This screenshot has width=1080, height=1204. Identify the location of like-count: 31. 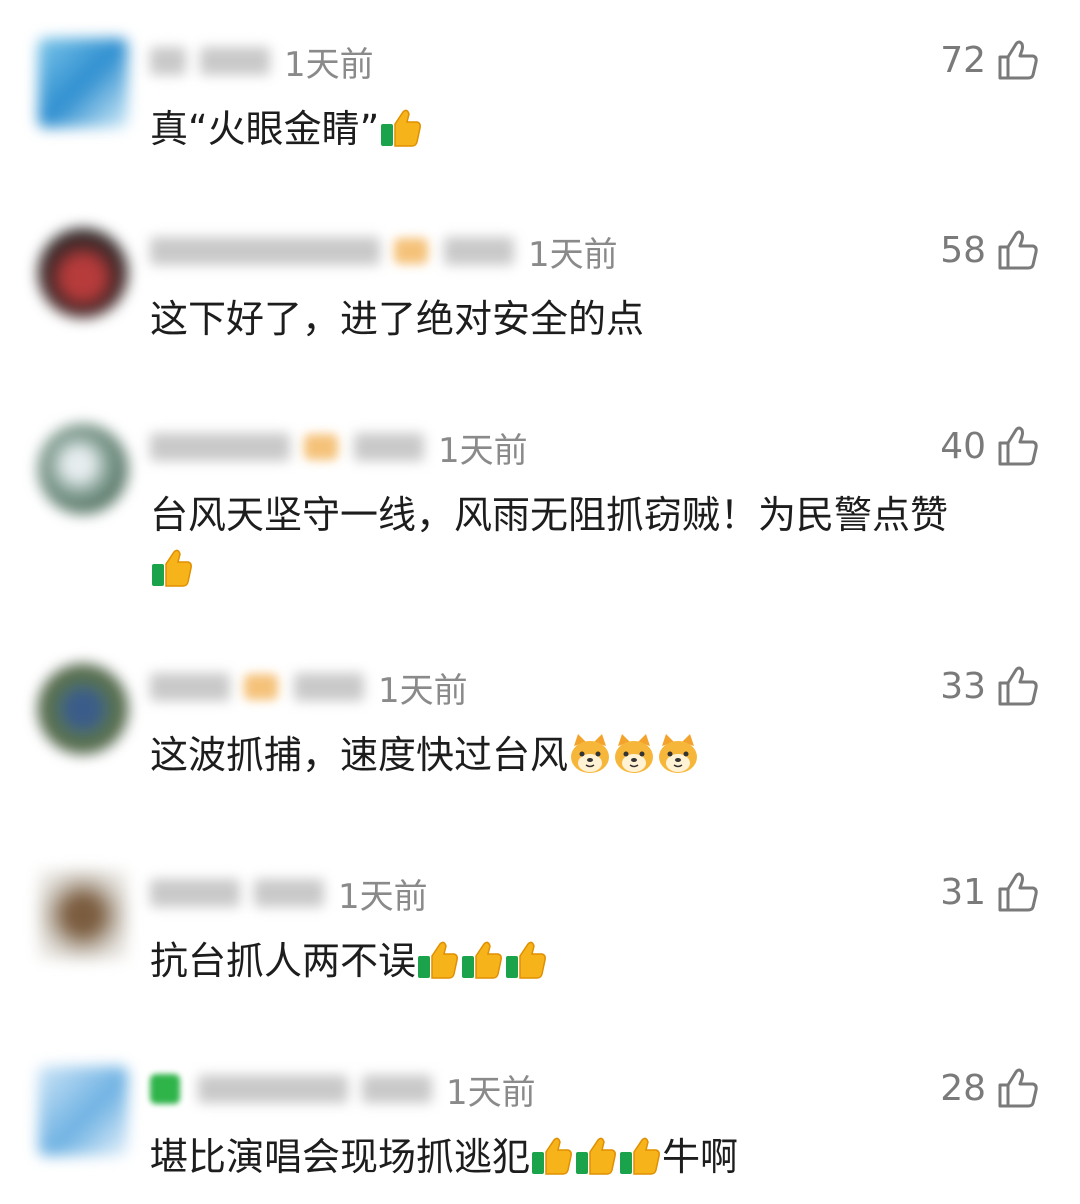
(963, 892).